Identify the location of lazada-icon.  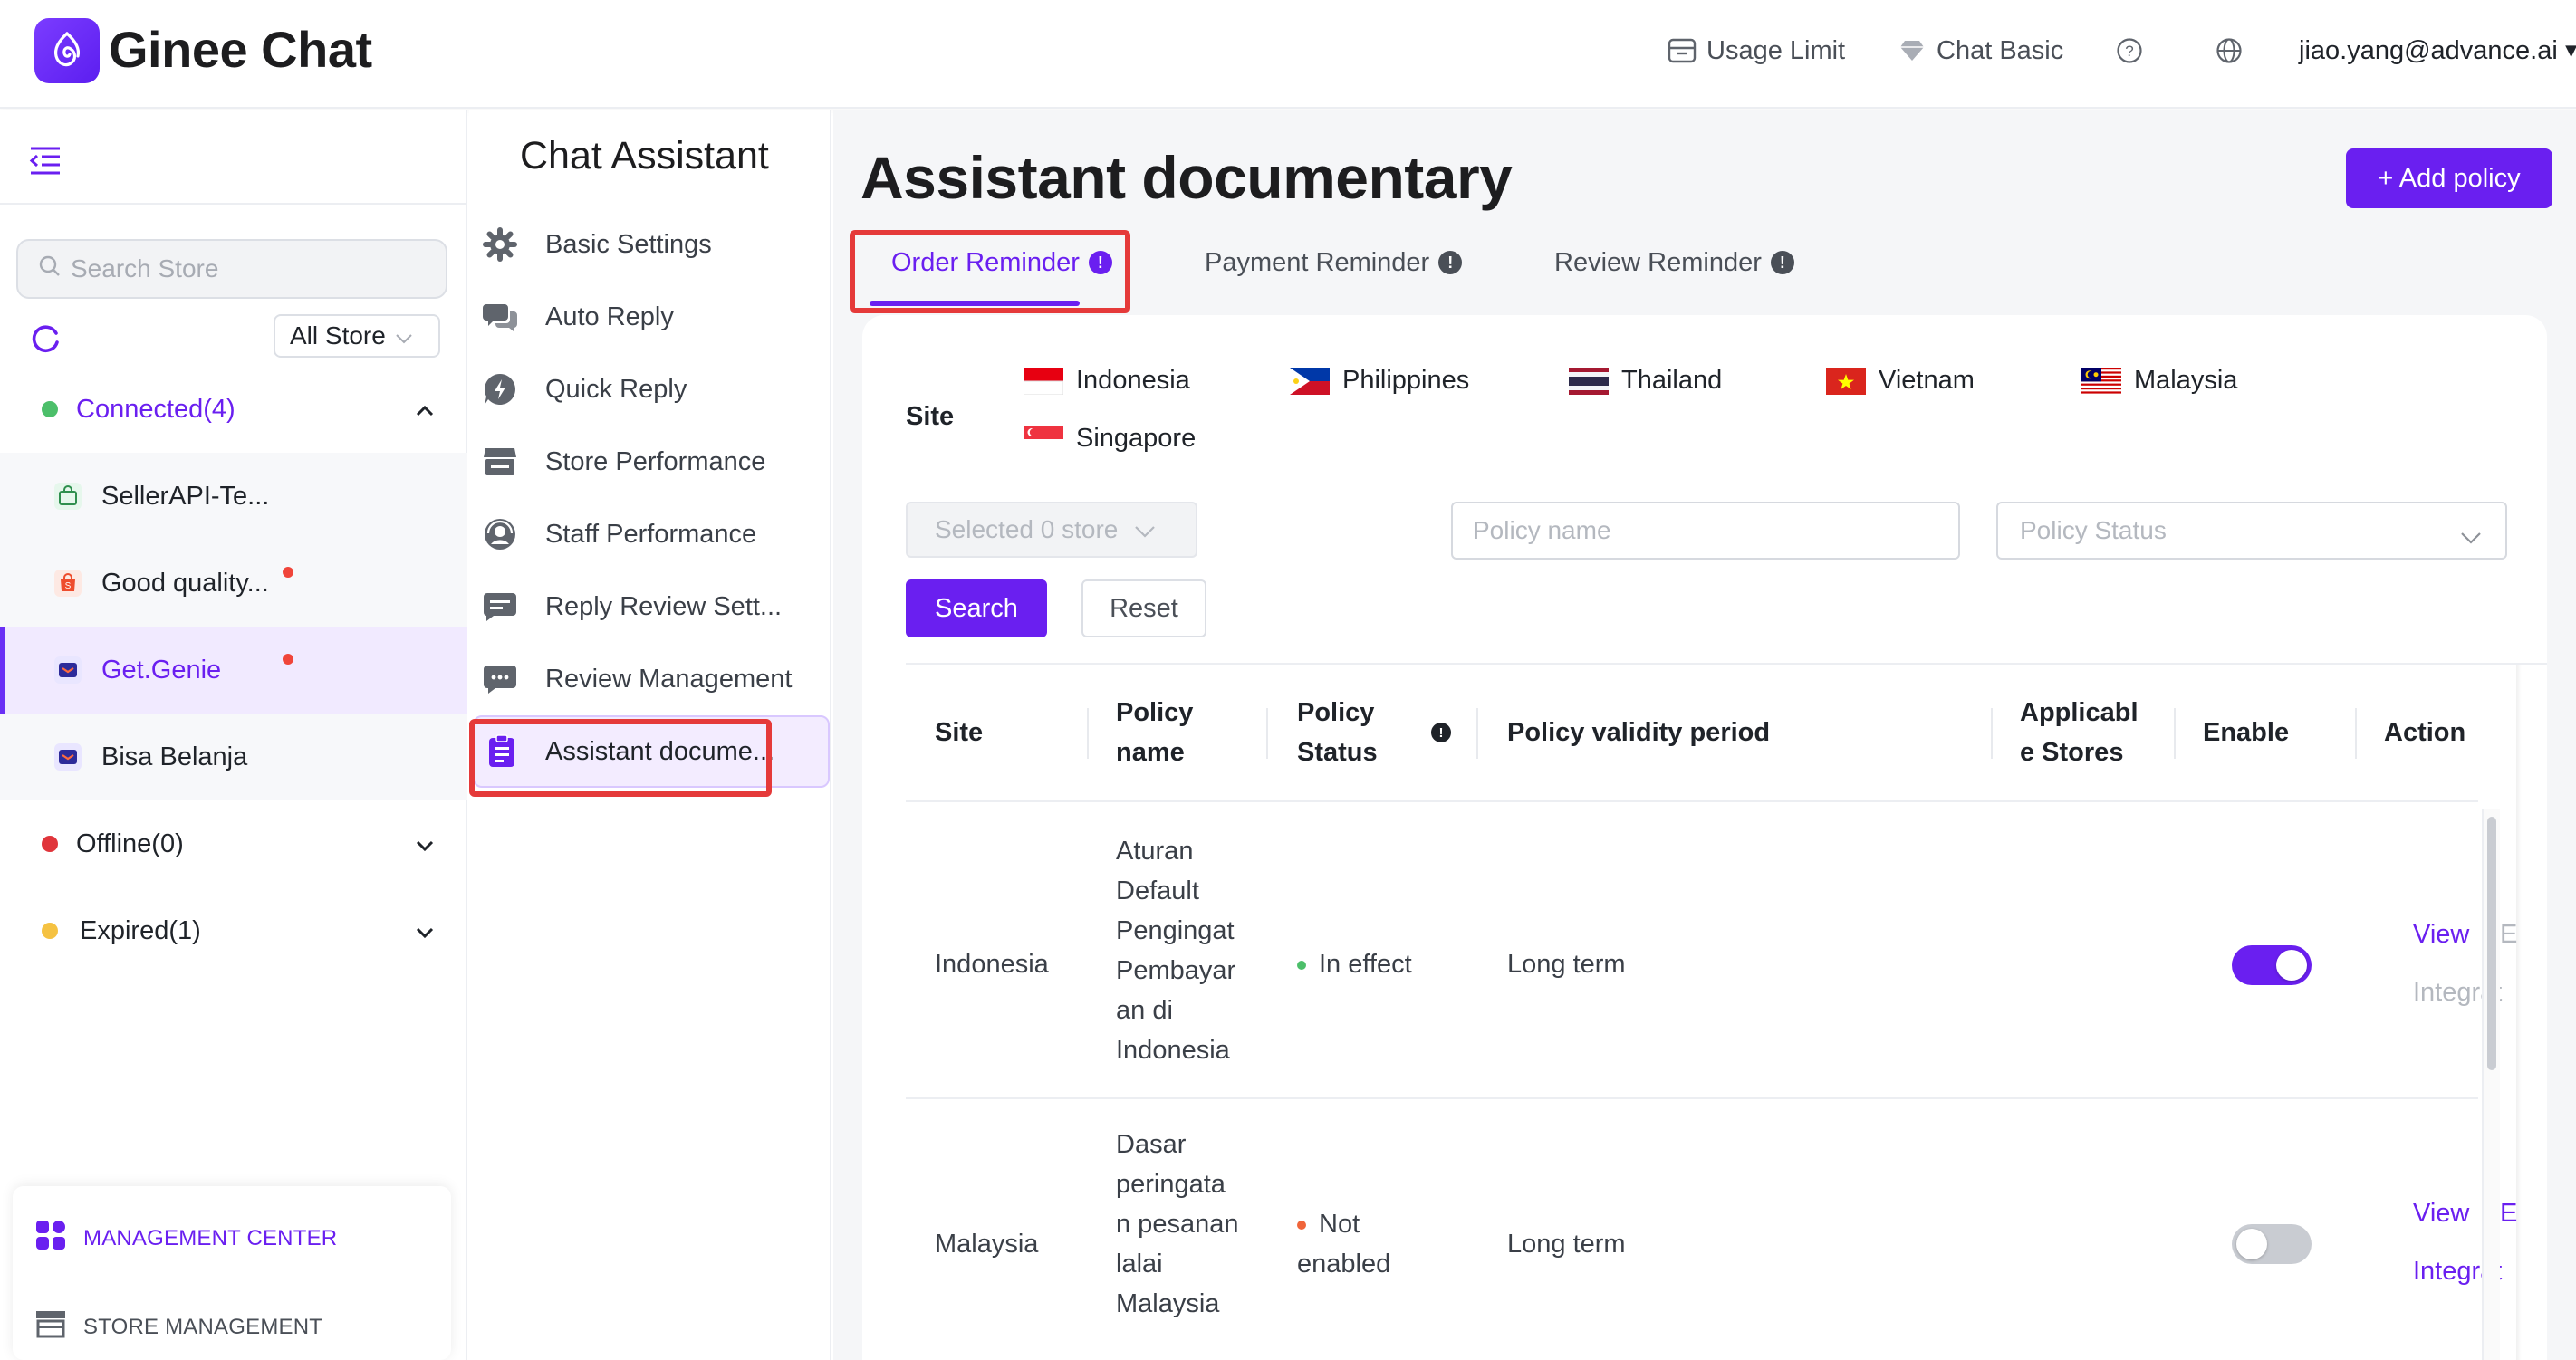
(68, 757).